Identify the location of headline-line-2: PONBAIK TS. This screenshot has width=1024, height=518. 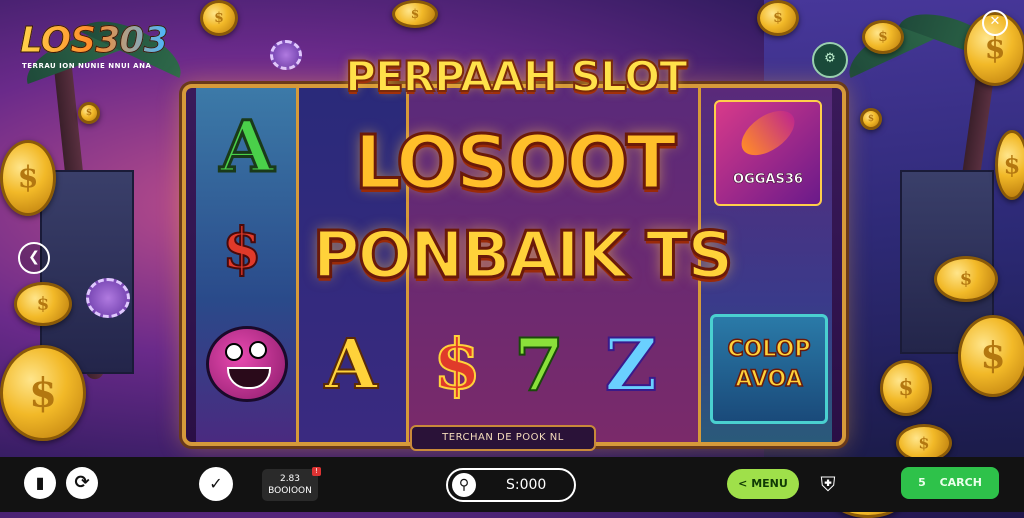
(523, 256).